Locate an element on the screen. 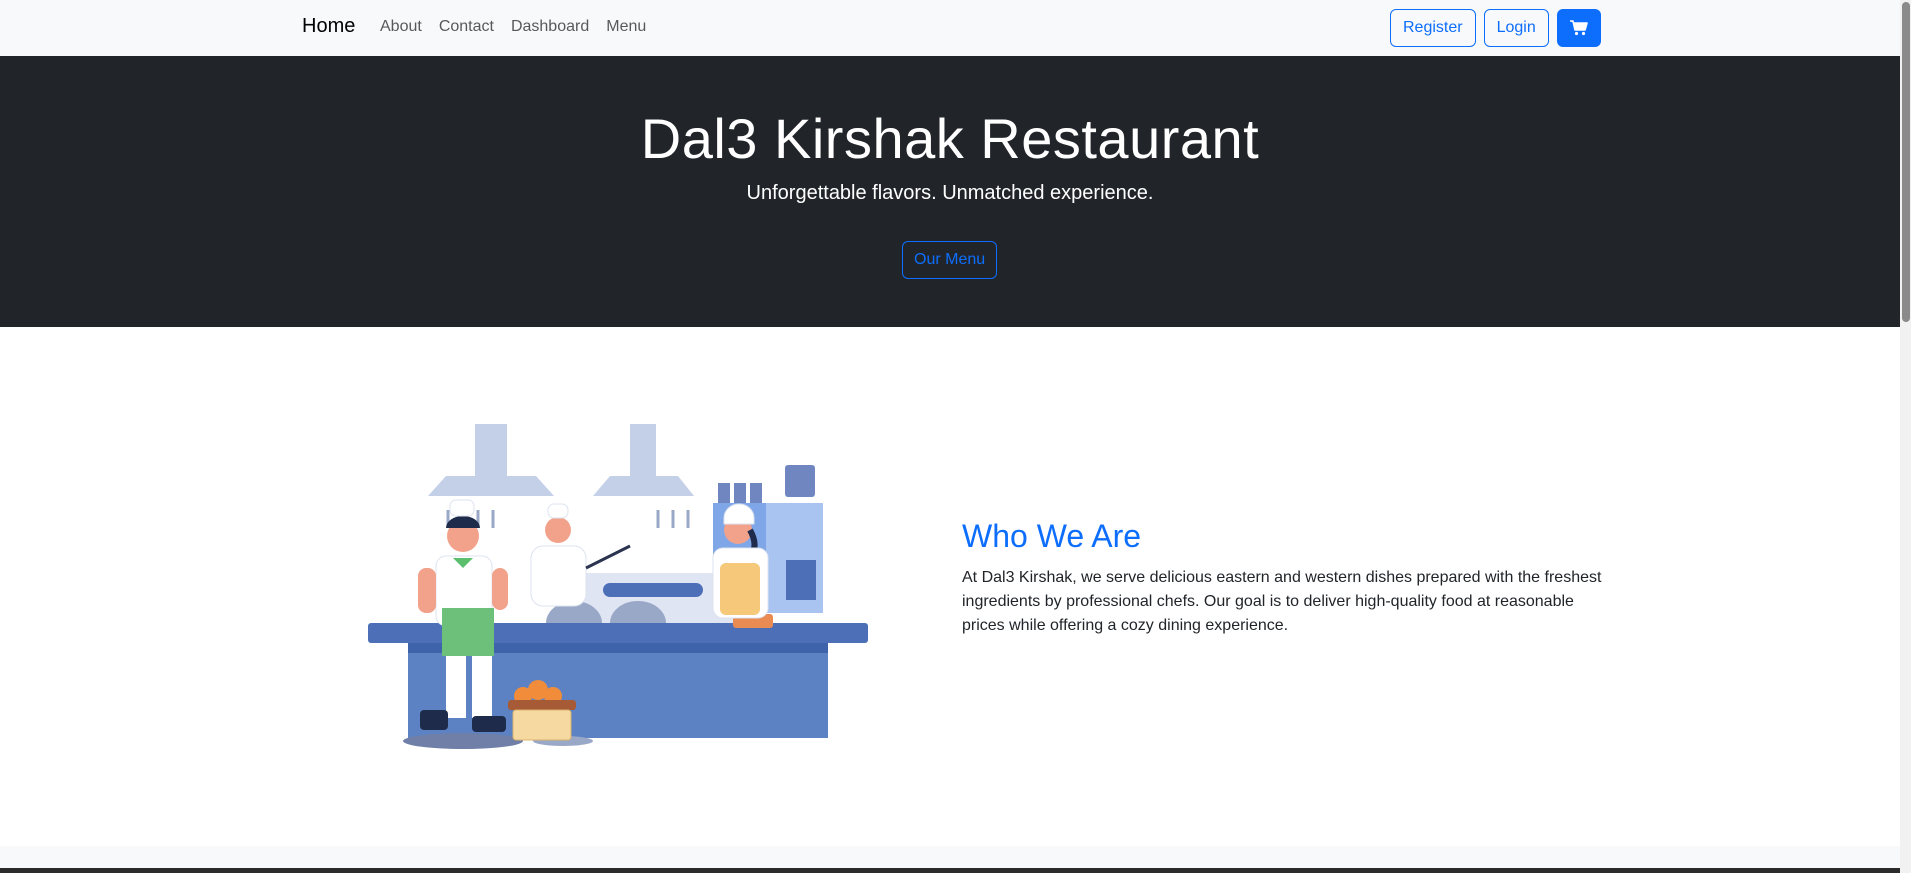  brand-home-link: Home is located at coordinates (328, 26).